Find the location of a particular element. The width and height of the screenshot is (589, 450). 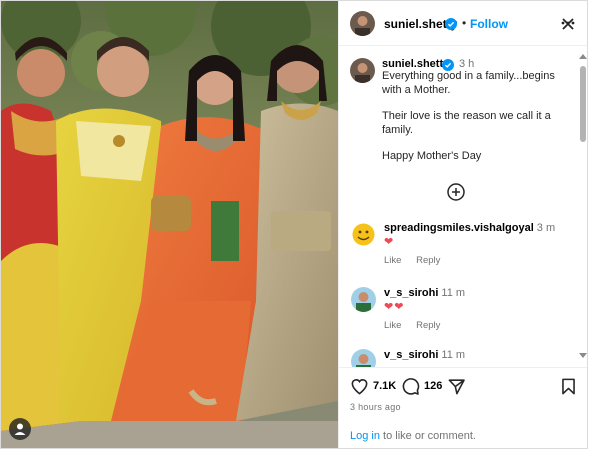

caption-line: Happy Mother's Day is located at coordinates (432, 156).